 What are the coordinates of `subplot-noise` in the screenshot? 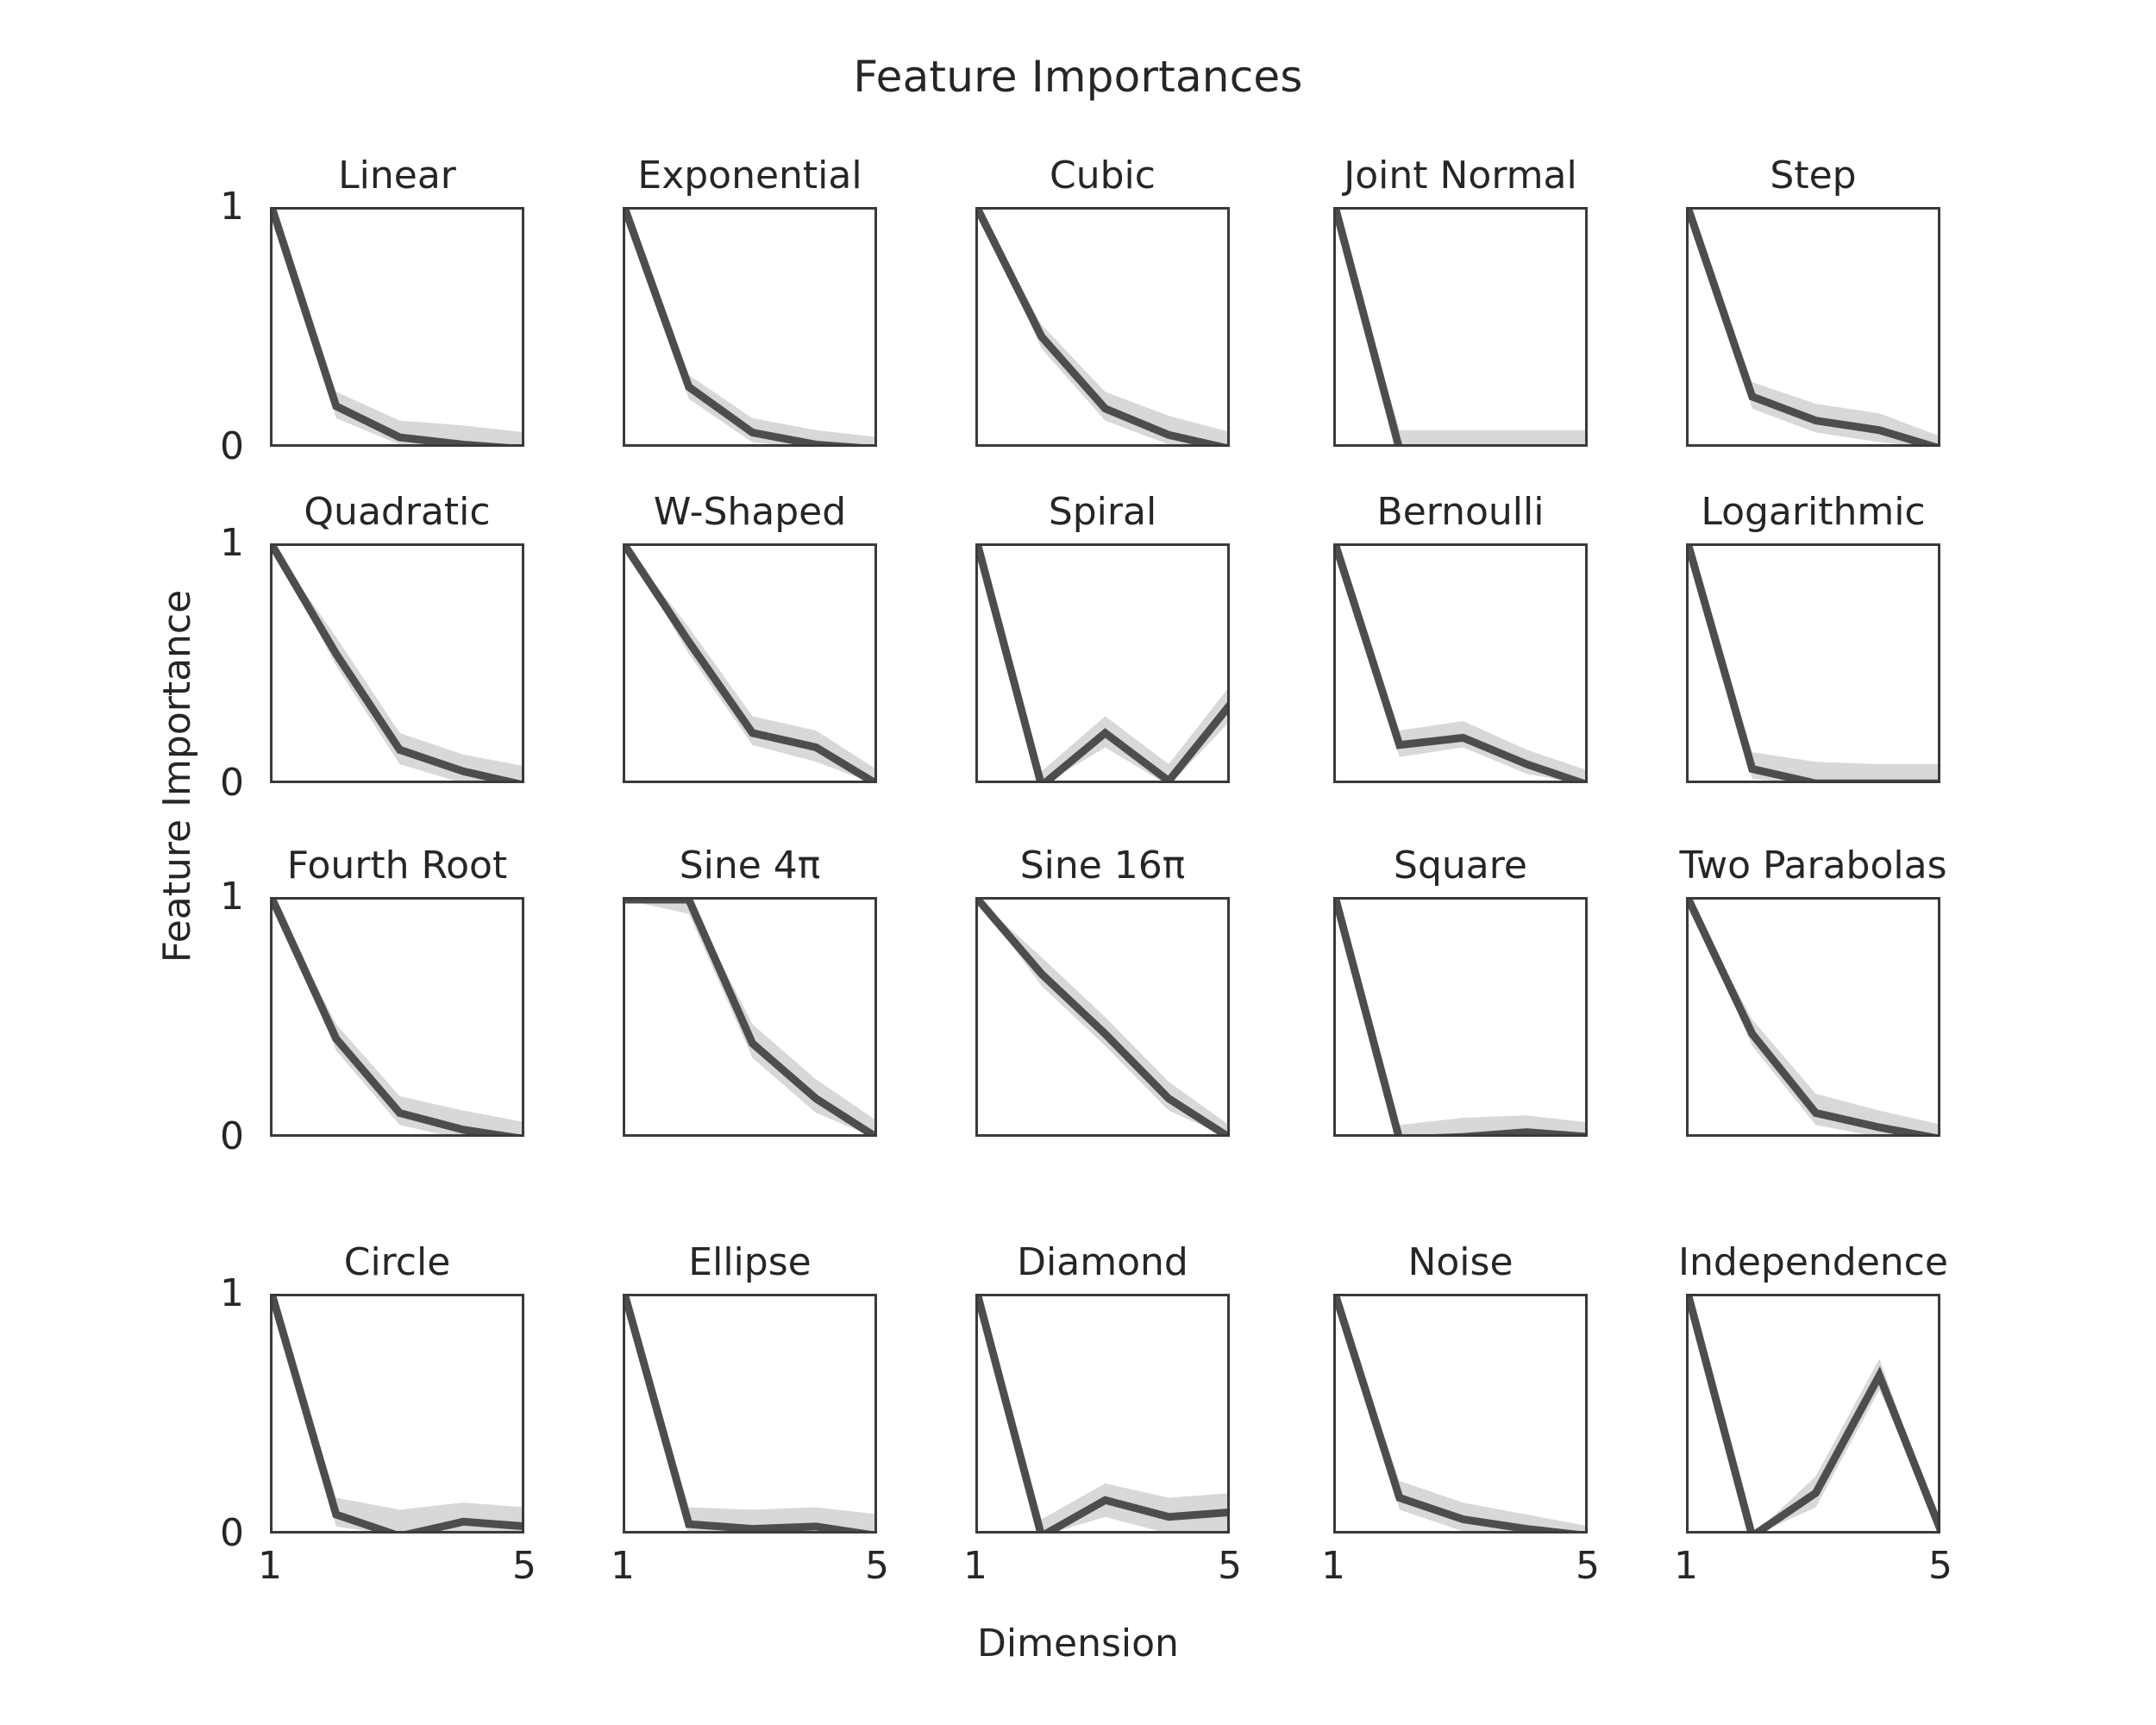 It's located at (1460, 1414).